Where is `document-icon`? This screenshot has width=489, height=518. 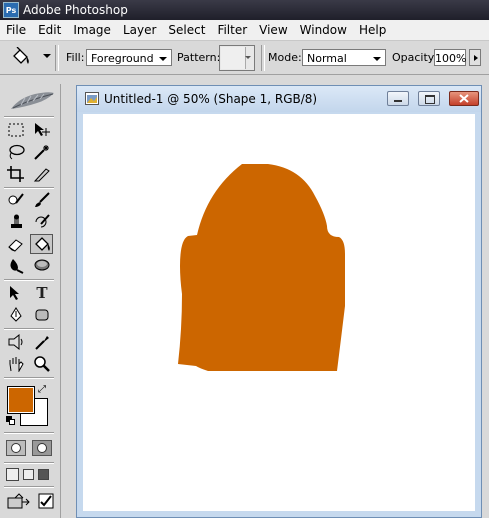 document-icon is located at coordinates (92, 98).